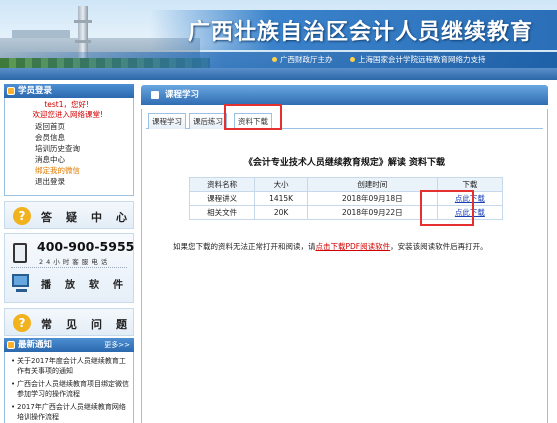 This screenshot has height=423, width=557. Describe the element at coordinates (222, 184) in the screenshot. I see `column-header: 资料名称` at that location.